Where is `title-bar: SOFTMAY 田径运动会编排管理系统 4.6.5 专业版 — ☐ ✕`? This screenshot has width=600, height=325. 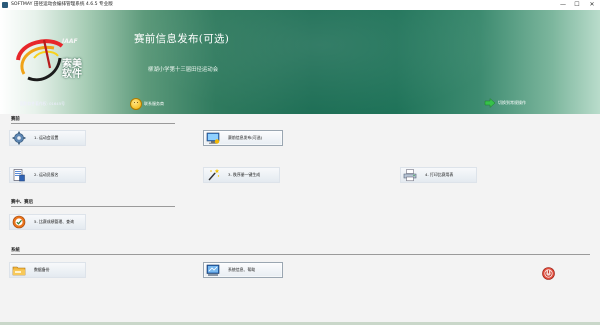 title-bar: SOFTMAY 田径运动会编排管理系统 4.6.5 专业版 — ☐ ✕ is located at coordinates (300, 5).